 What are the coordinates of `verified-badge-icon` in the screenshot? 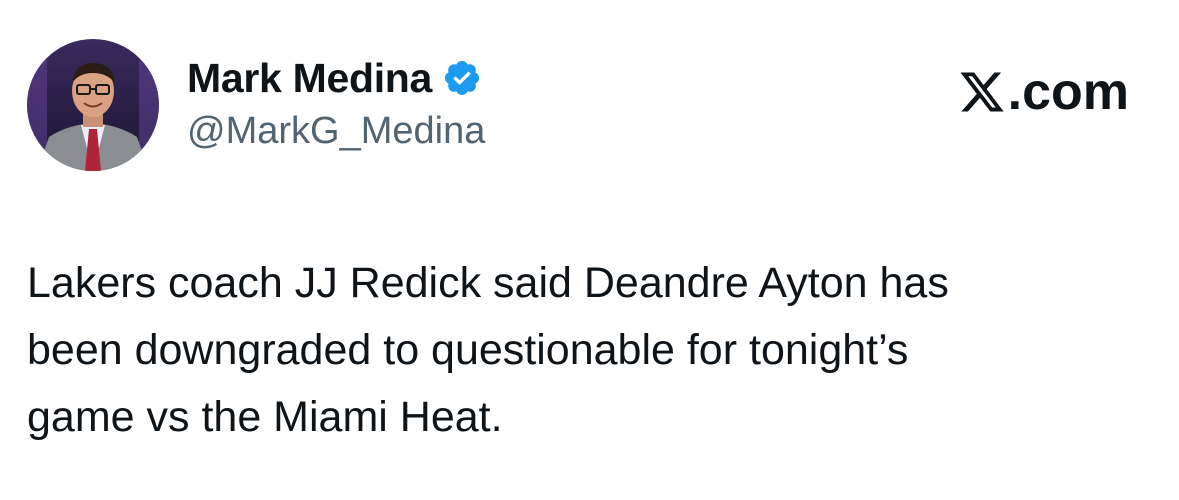 It's located at (462, 78).